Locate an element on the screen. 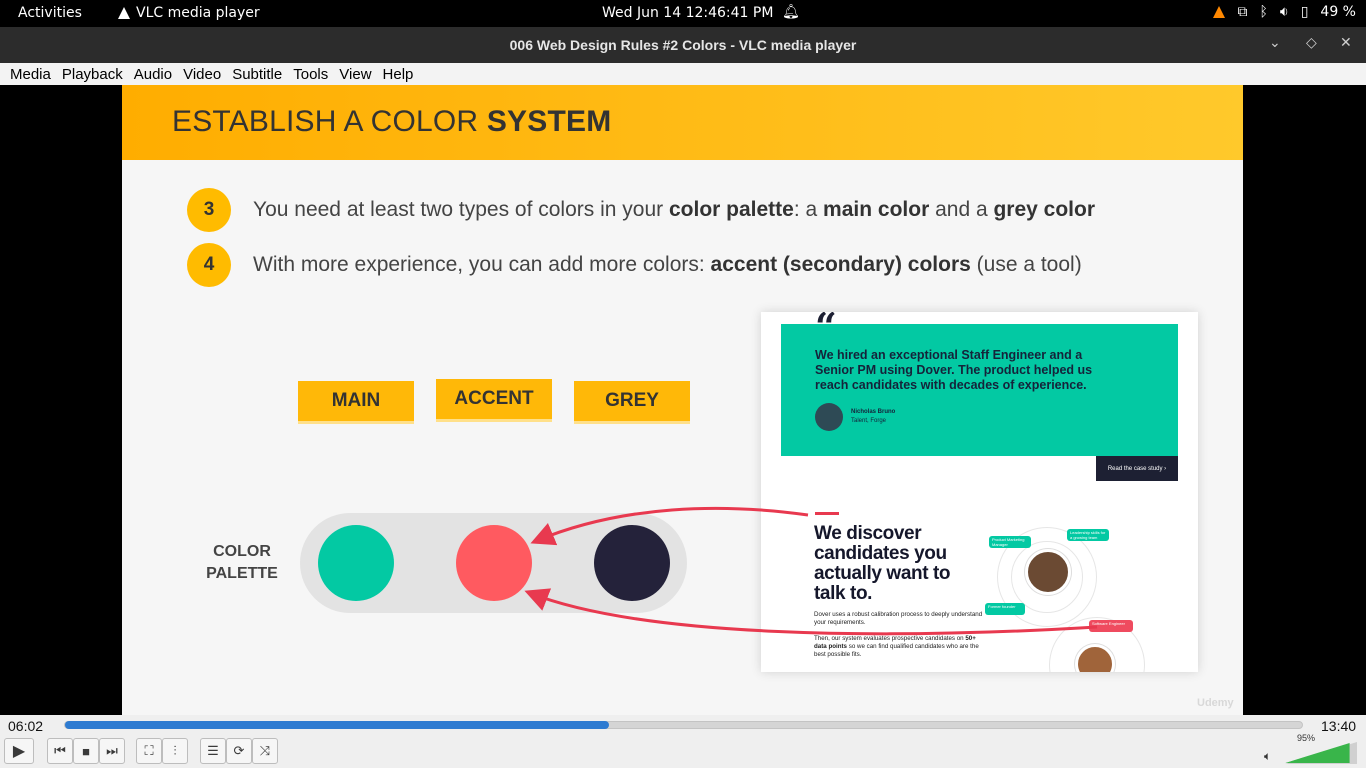 The height and width of the screenshot is (768, 1366). udemy-watermark: Udemy is located at coordinates (1215, 703).